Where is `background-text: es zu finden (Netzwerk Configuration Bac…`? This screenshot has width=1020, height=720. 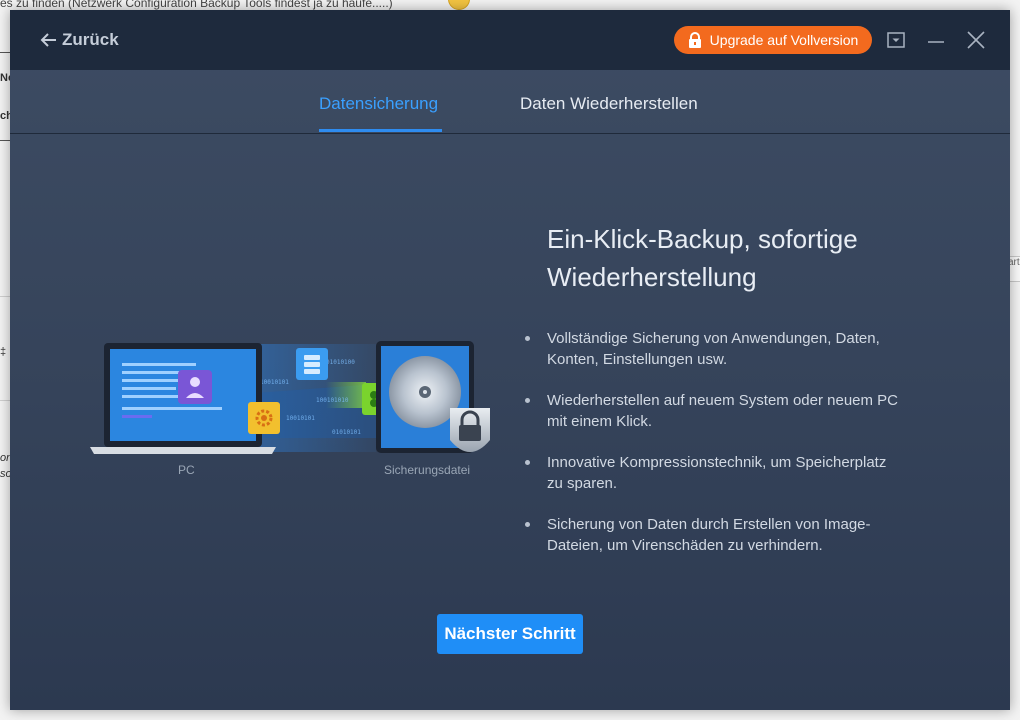 background-text: es zu finden (Netzwerk Configuration Bac… is located at coordinates (196, 5).